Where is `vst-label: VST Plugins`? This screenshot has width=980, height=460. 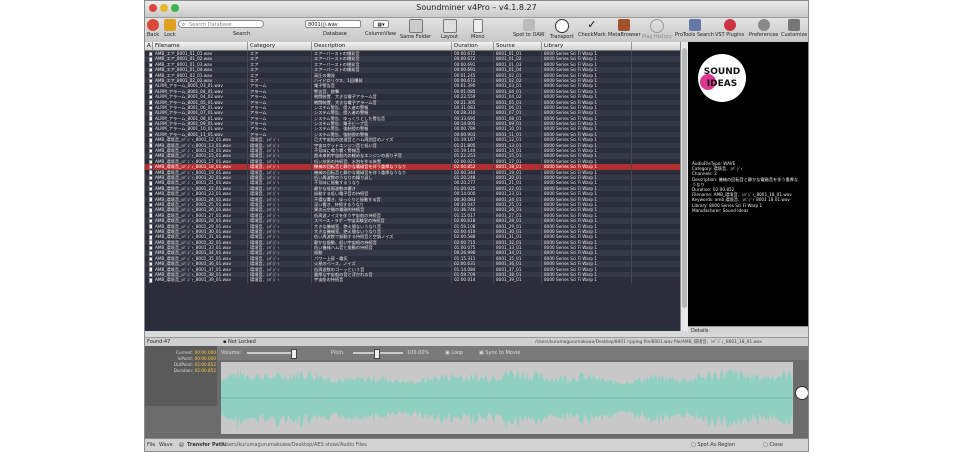
vst-label: VST Plugins is located at coordinates (730, 35).